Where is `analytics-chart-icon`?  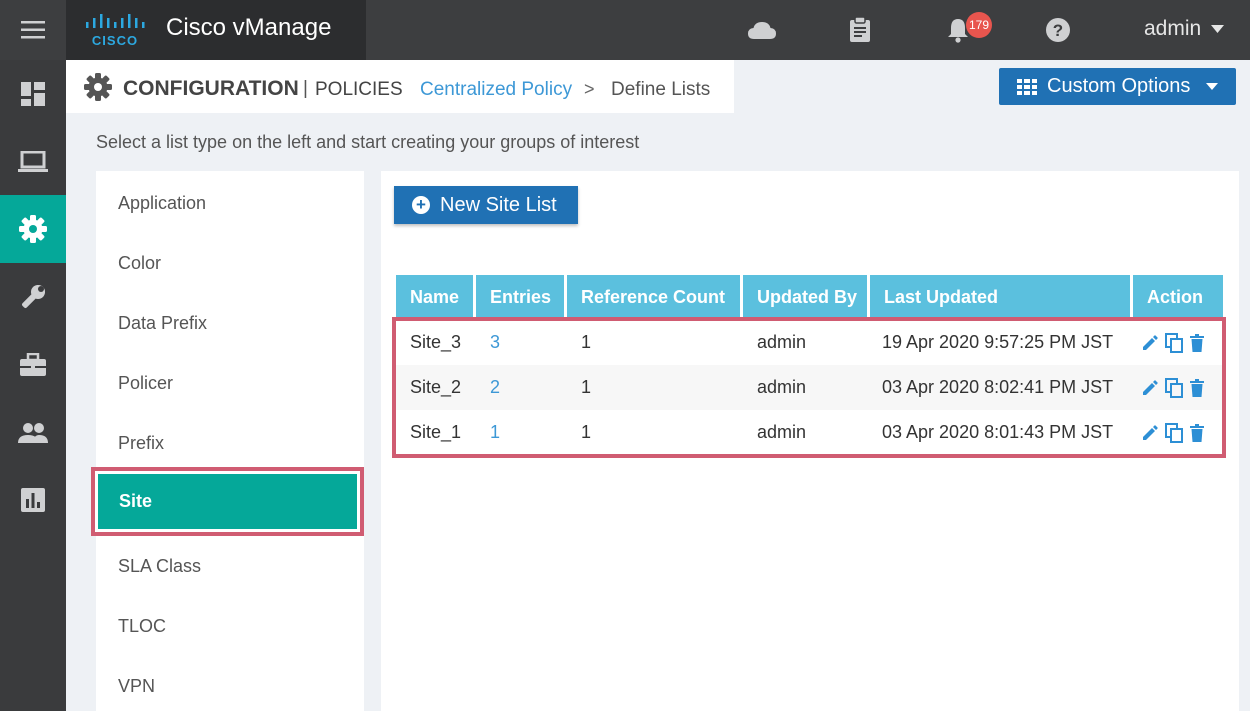 analytics-chart-icon is located at coordinates (33, 500).